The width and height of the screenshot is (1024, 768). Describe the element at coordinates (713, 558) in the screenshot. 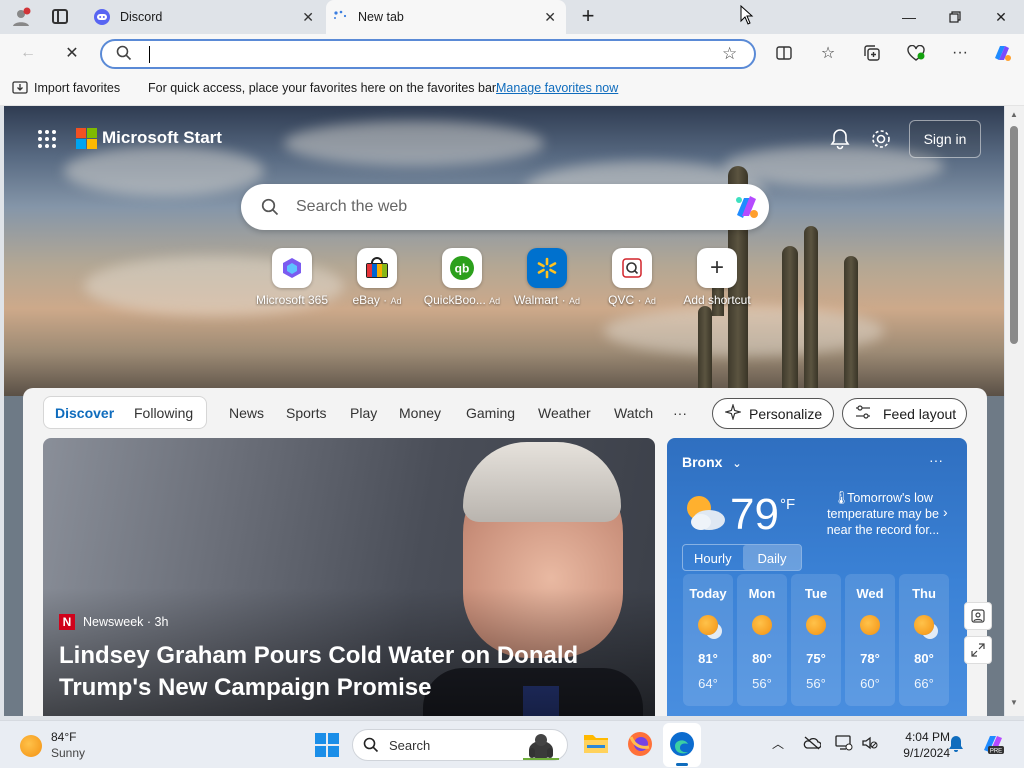

I see `hourly-tab: Hourly` at that location.